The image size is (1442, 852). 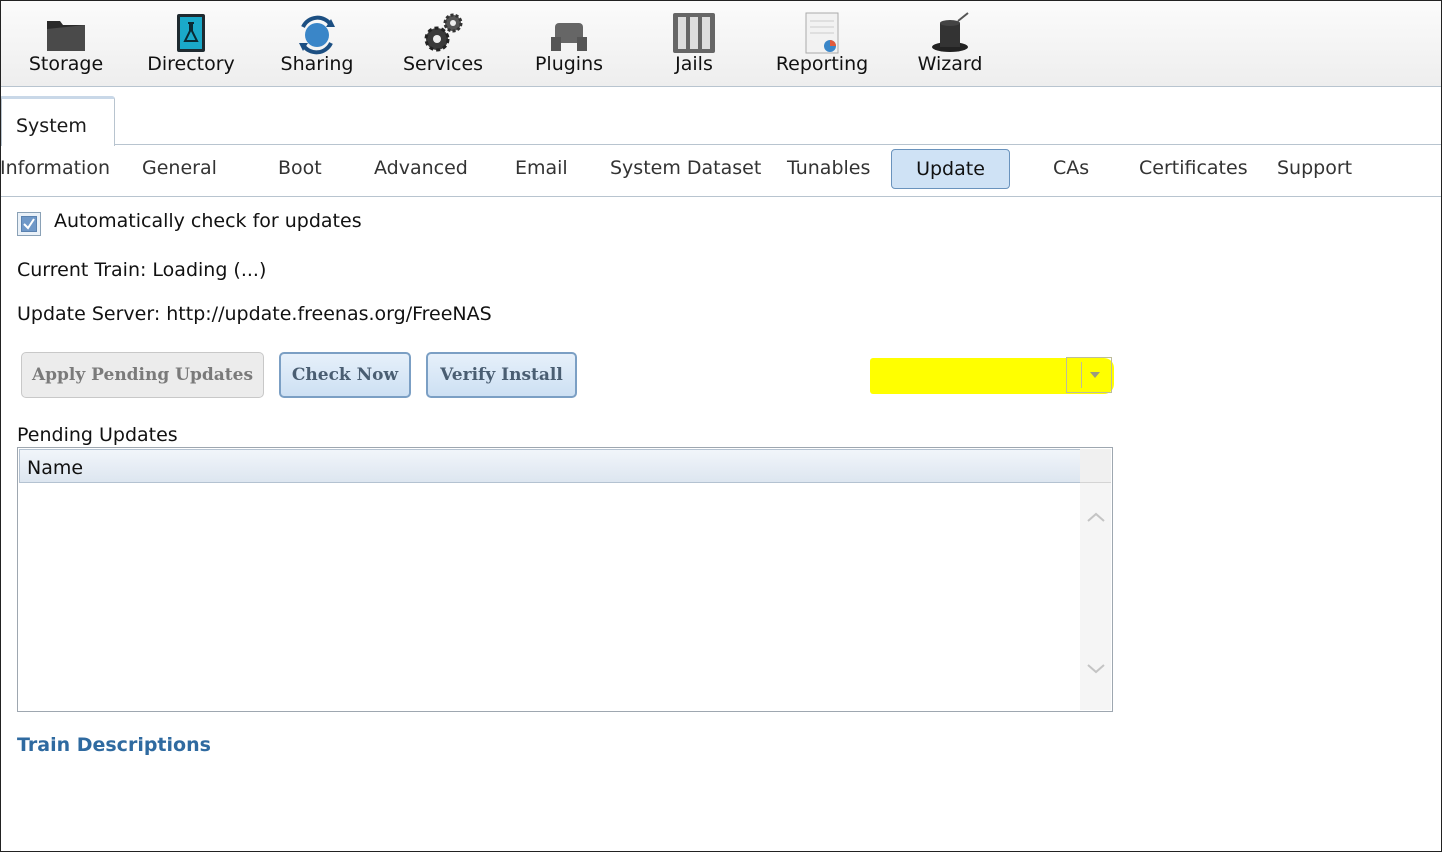 What do you see at coordinates (142, 375) in the screenshot?
I see `apply-pending-updates-button: Apply Pending Updates` at bounding box center [142, 375].